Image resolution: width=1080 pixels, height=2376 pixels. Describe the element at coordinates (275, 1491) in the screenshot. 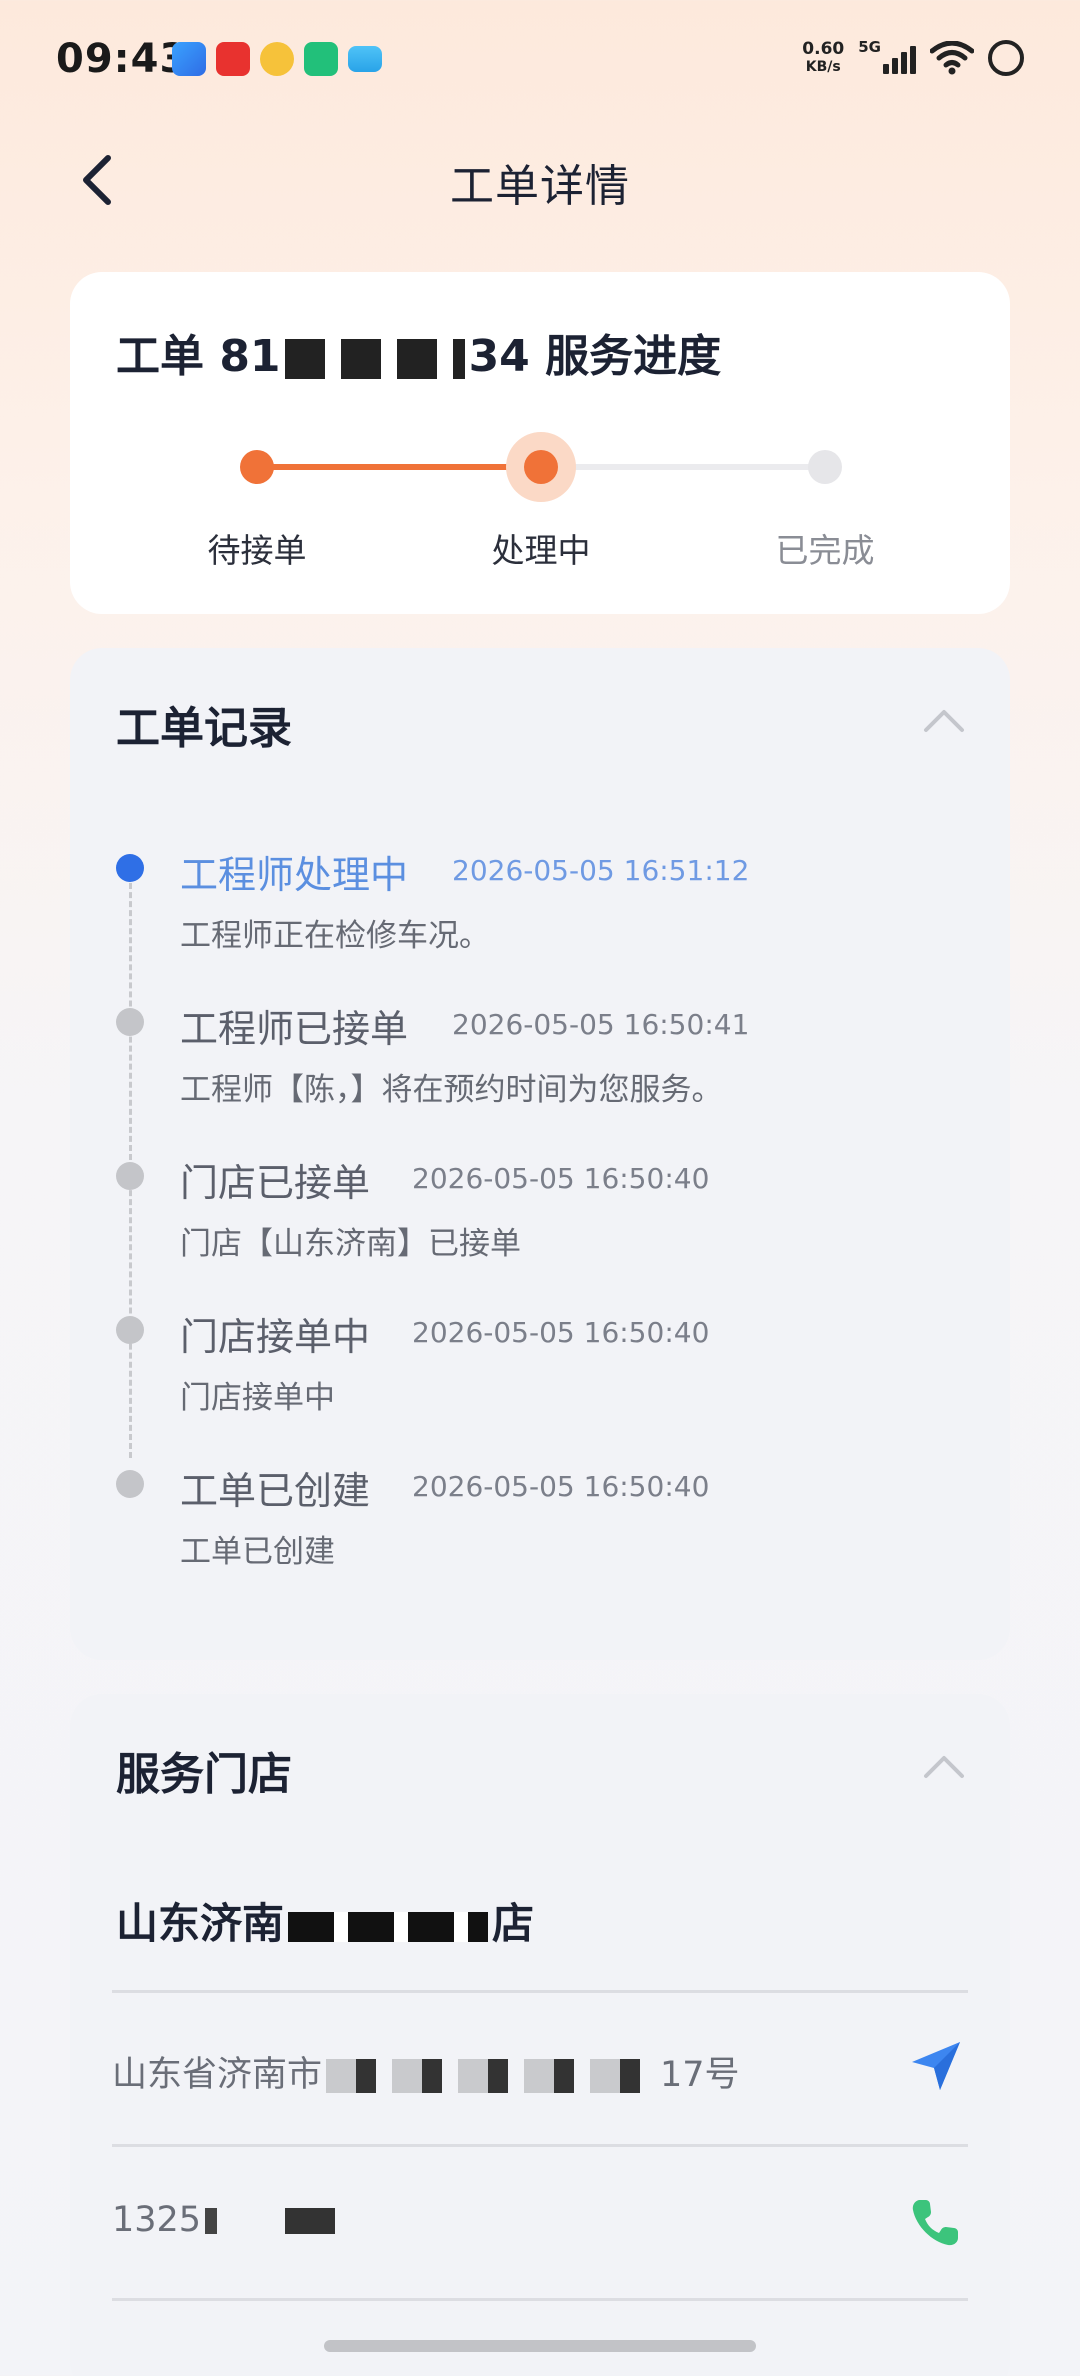

I see `timeline-item-title: 工单已创建` at that location.